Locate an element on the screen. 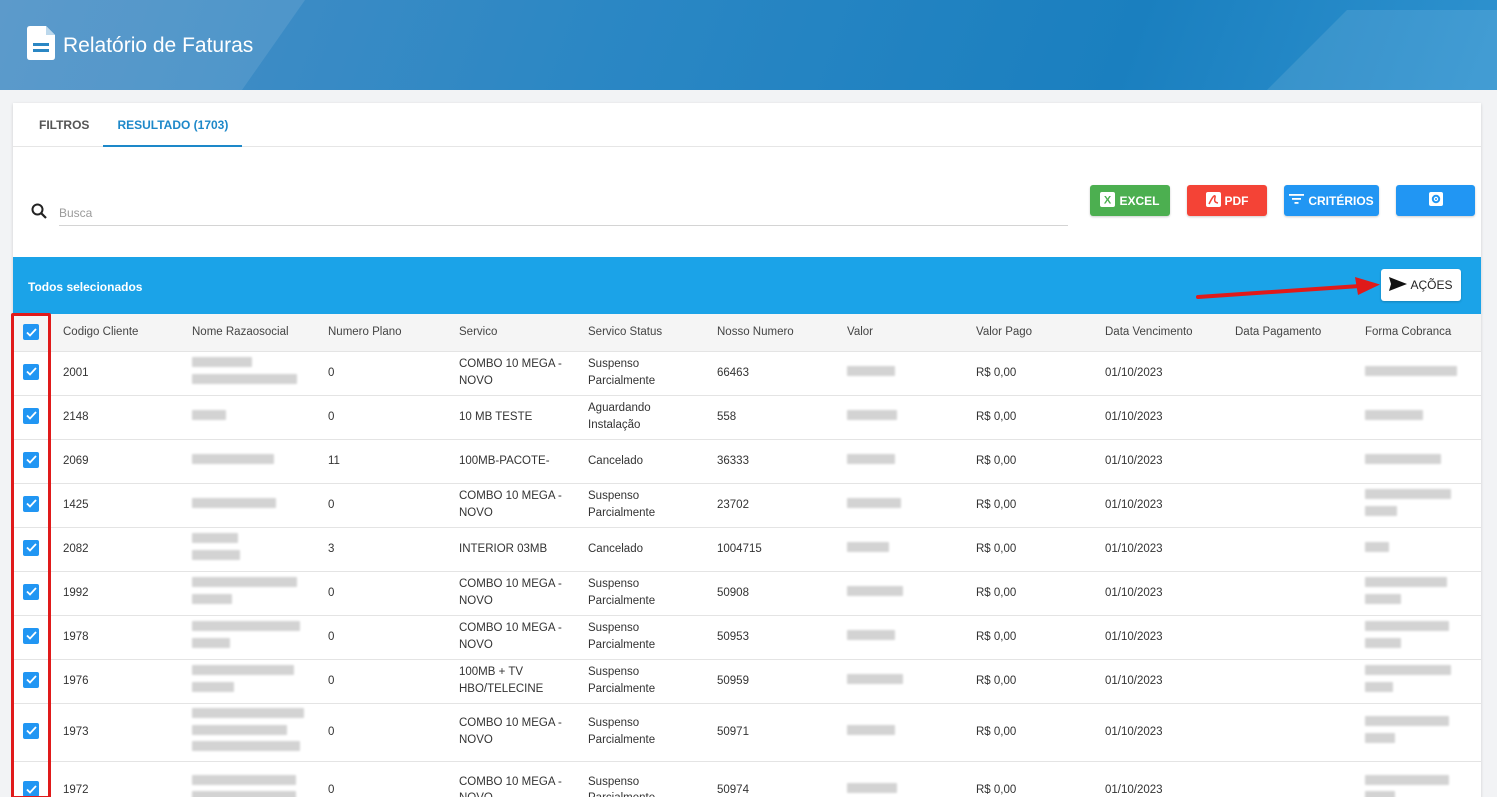 Image resolution: width=1497 pixels, height=797 pixels. export-excel-button: X EXCEL is located at coordinates (1130, 200).